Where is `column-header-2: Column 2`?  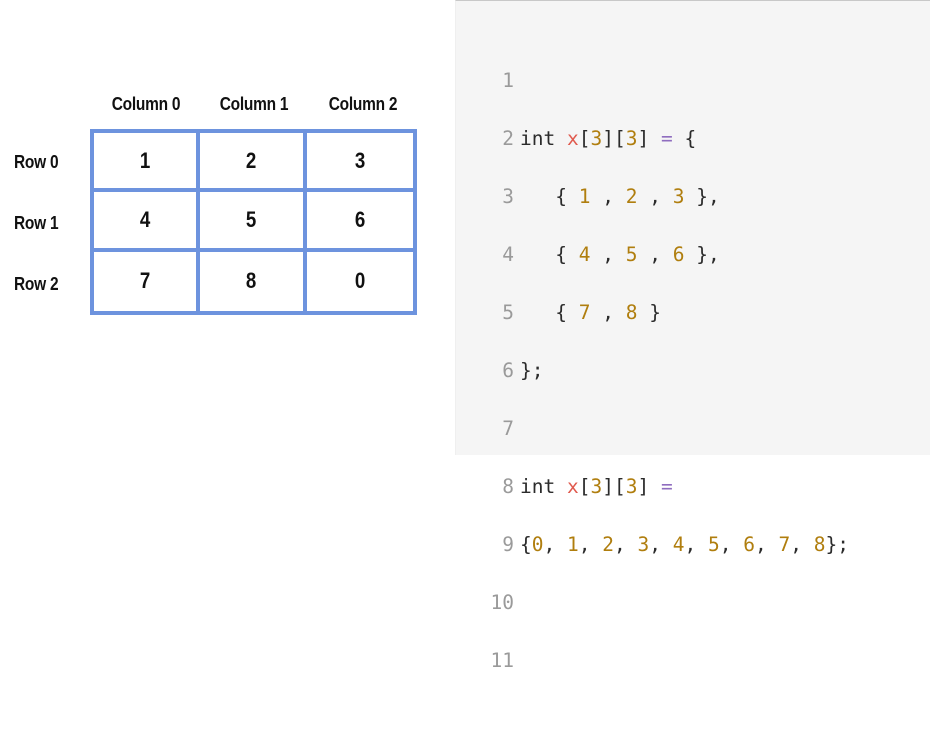 column-header-2: Column 2 is located at coordinates (363, 104).